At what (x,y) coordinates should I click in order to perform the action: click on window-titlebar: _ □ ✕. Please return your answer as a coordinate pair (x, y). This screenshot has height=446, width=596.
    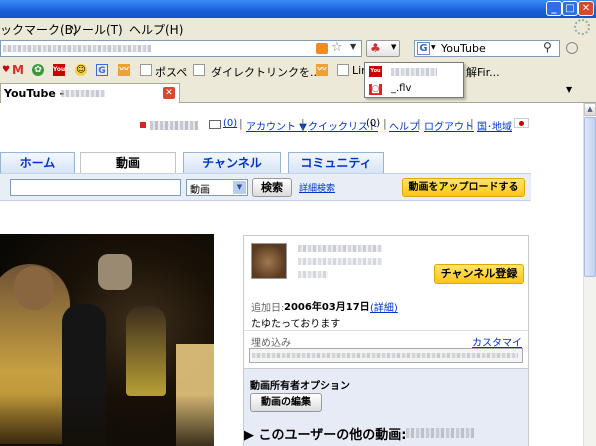
    Looking at the image, I should click on (298, 9).